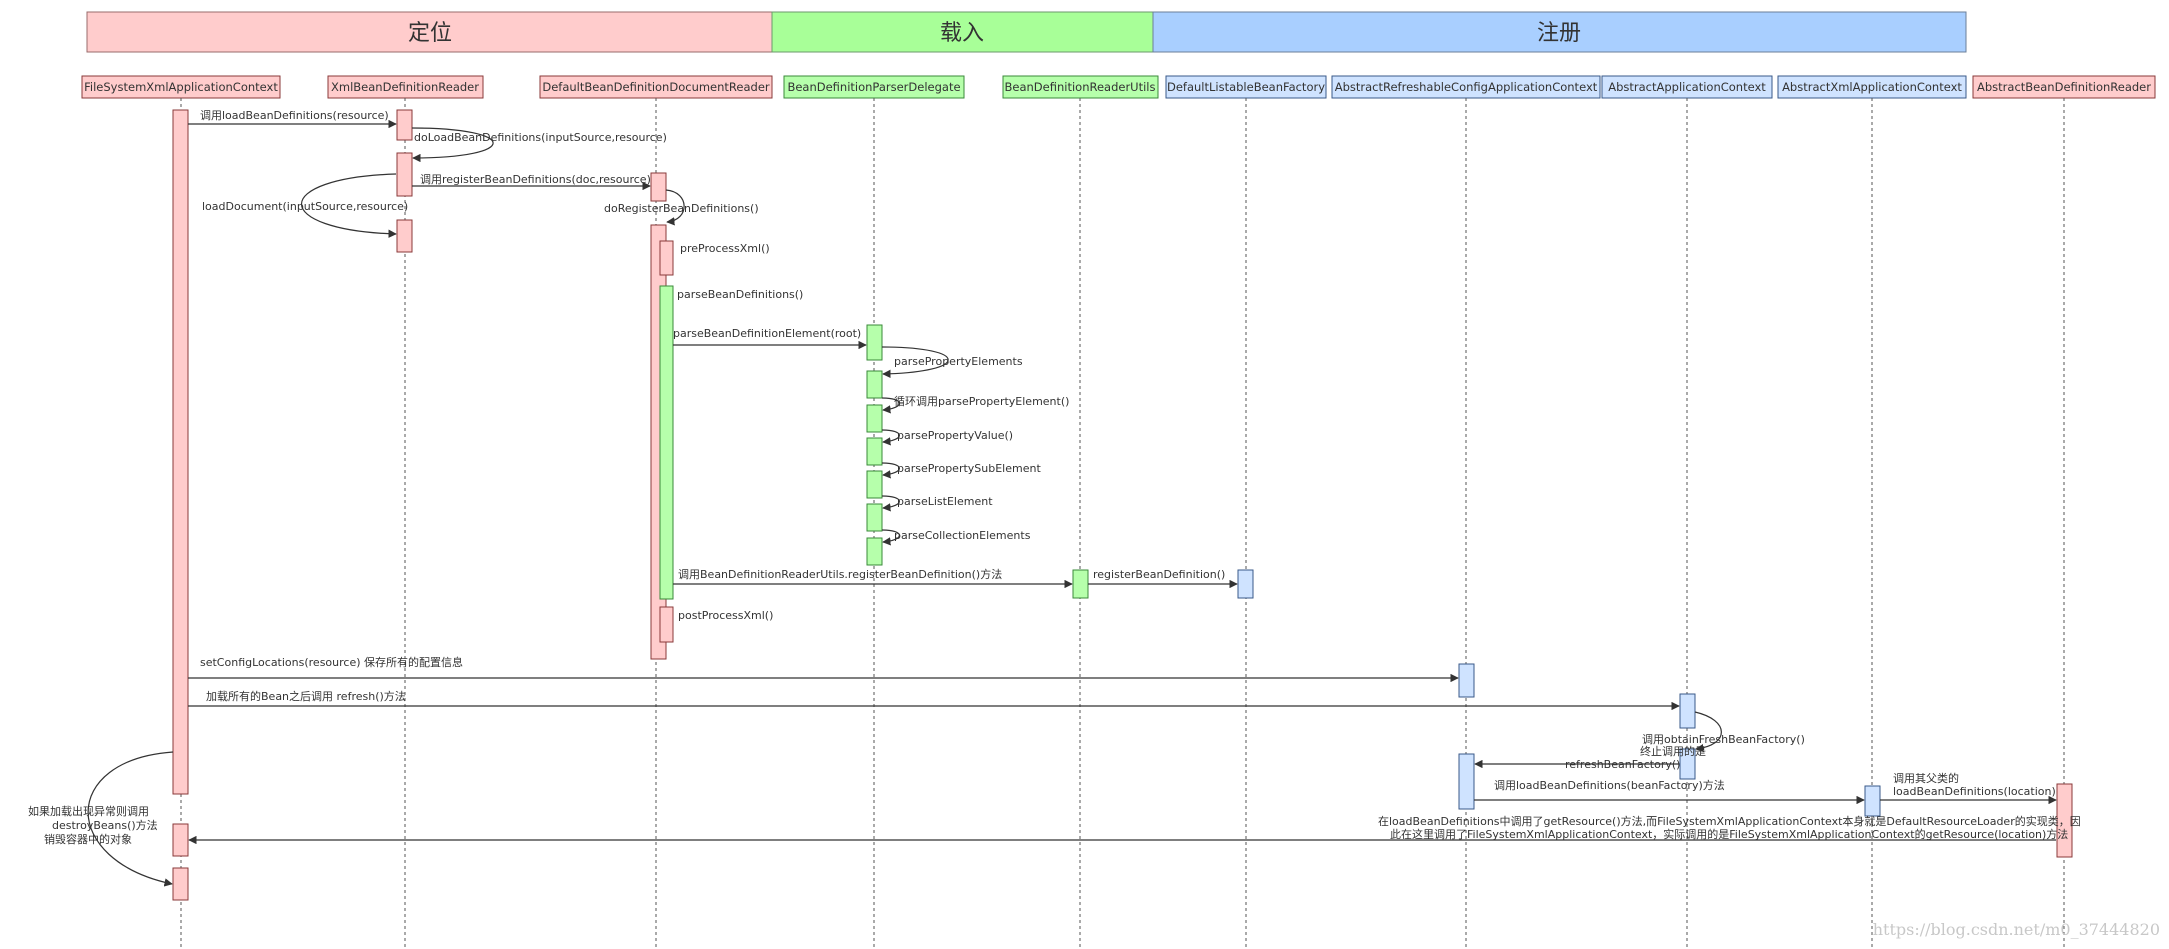 The height and width of the screenshot is (949, 2169). Describe the element at coordinates (1926, 778) in the screenshot. I see `message-label: 调用其父类的` at that location.